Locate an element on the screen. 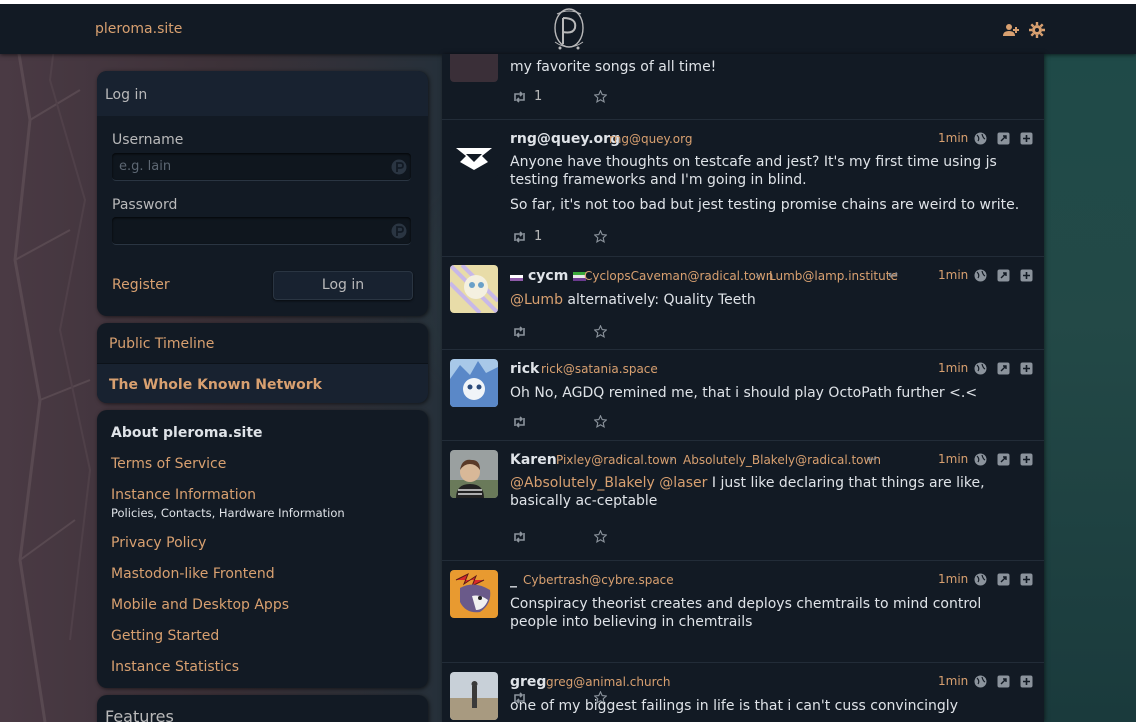  status-author-name: greg is located at coordinates (528, 682).